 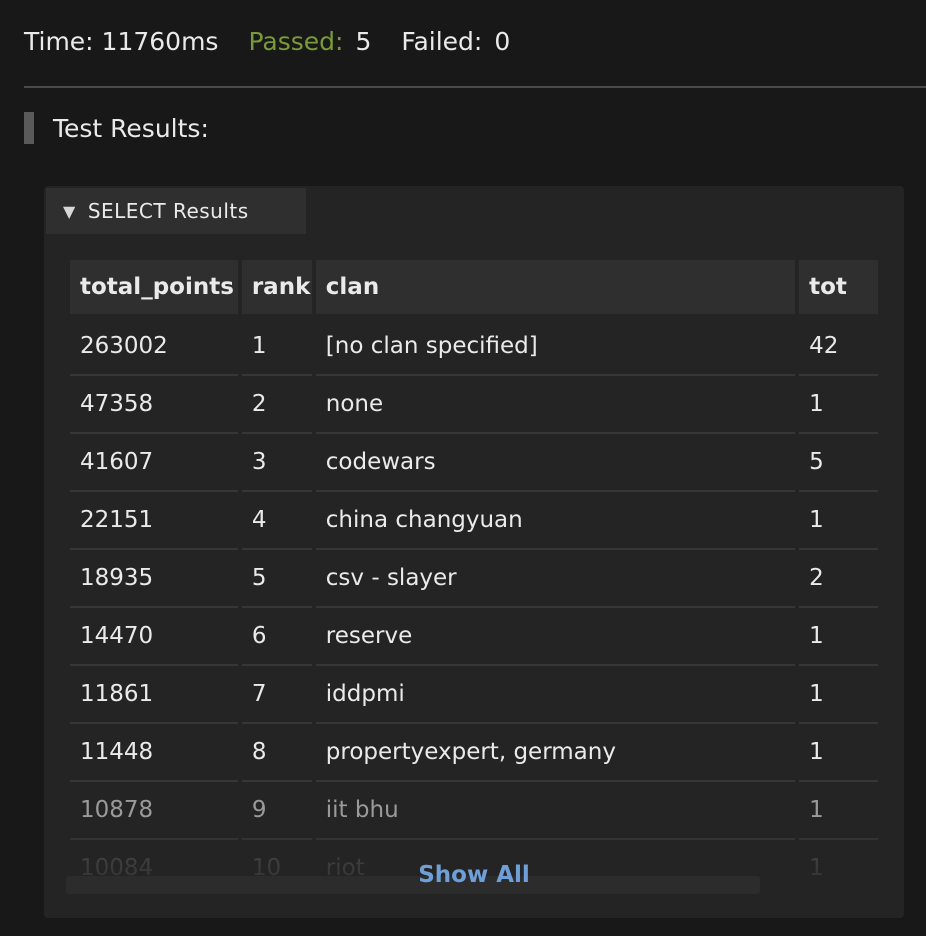 What do you see at coordinates (838, 289) in the screenshot?
I see `column-header-total: tot` at bounding box center [838, 289].